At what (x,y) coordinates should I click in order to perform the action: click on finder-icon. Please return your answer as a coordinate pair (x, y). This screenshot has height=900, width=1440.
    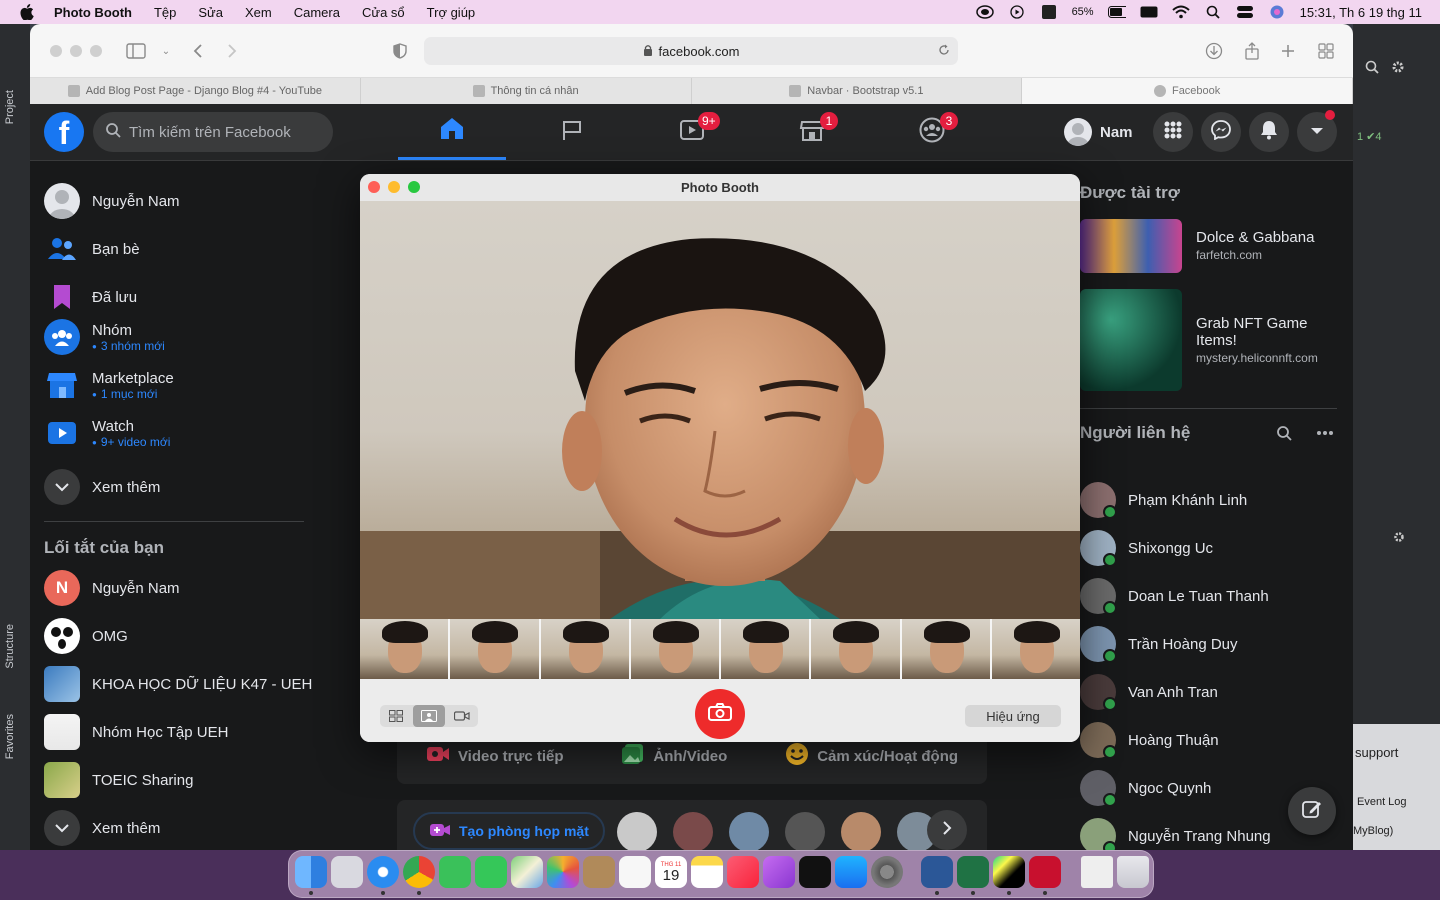
    Looking at the image, I should click on (311, 872).